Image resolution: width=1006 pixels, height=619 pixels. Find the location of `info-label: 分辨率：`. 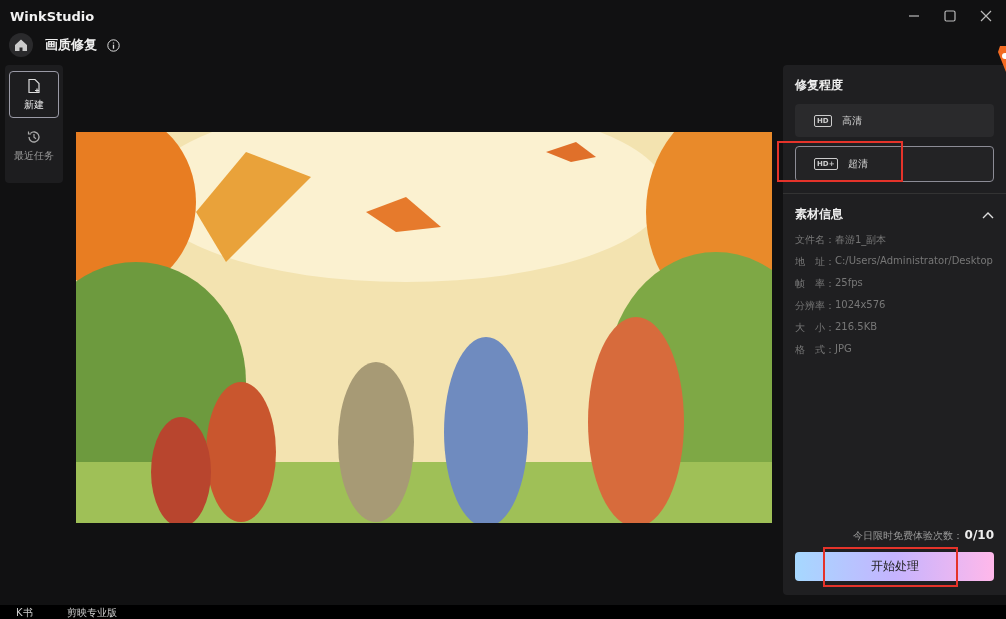

info-label: 分辨率： is located at coordinates (815, 306).